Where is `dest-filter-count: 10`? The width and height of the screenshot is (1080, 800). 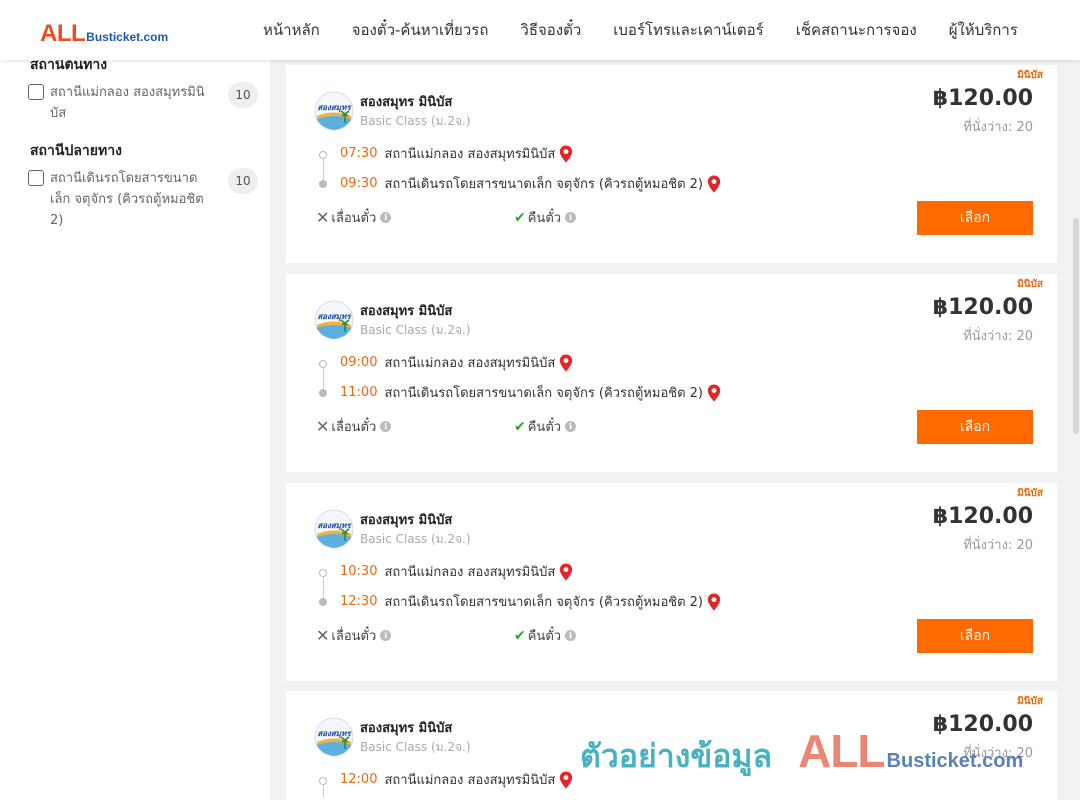 dest-filter-count: 10 is located at coordinates (243, 181).